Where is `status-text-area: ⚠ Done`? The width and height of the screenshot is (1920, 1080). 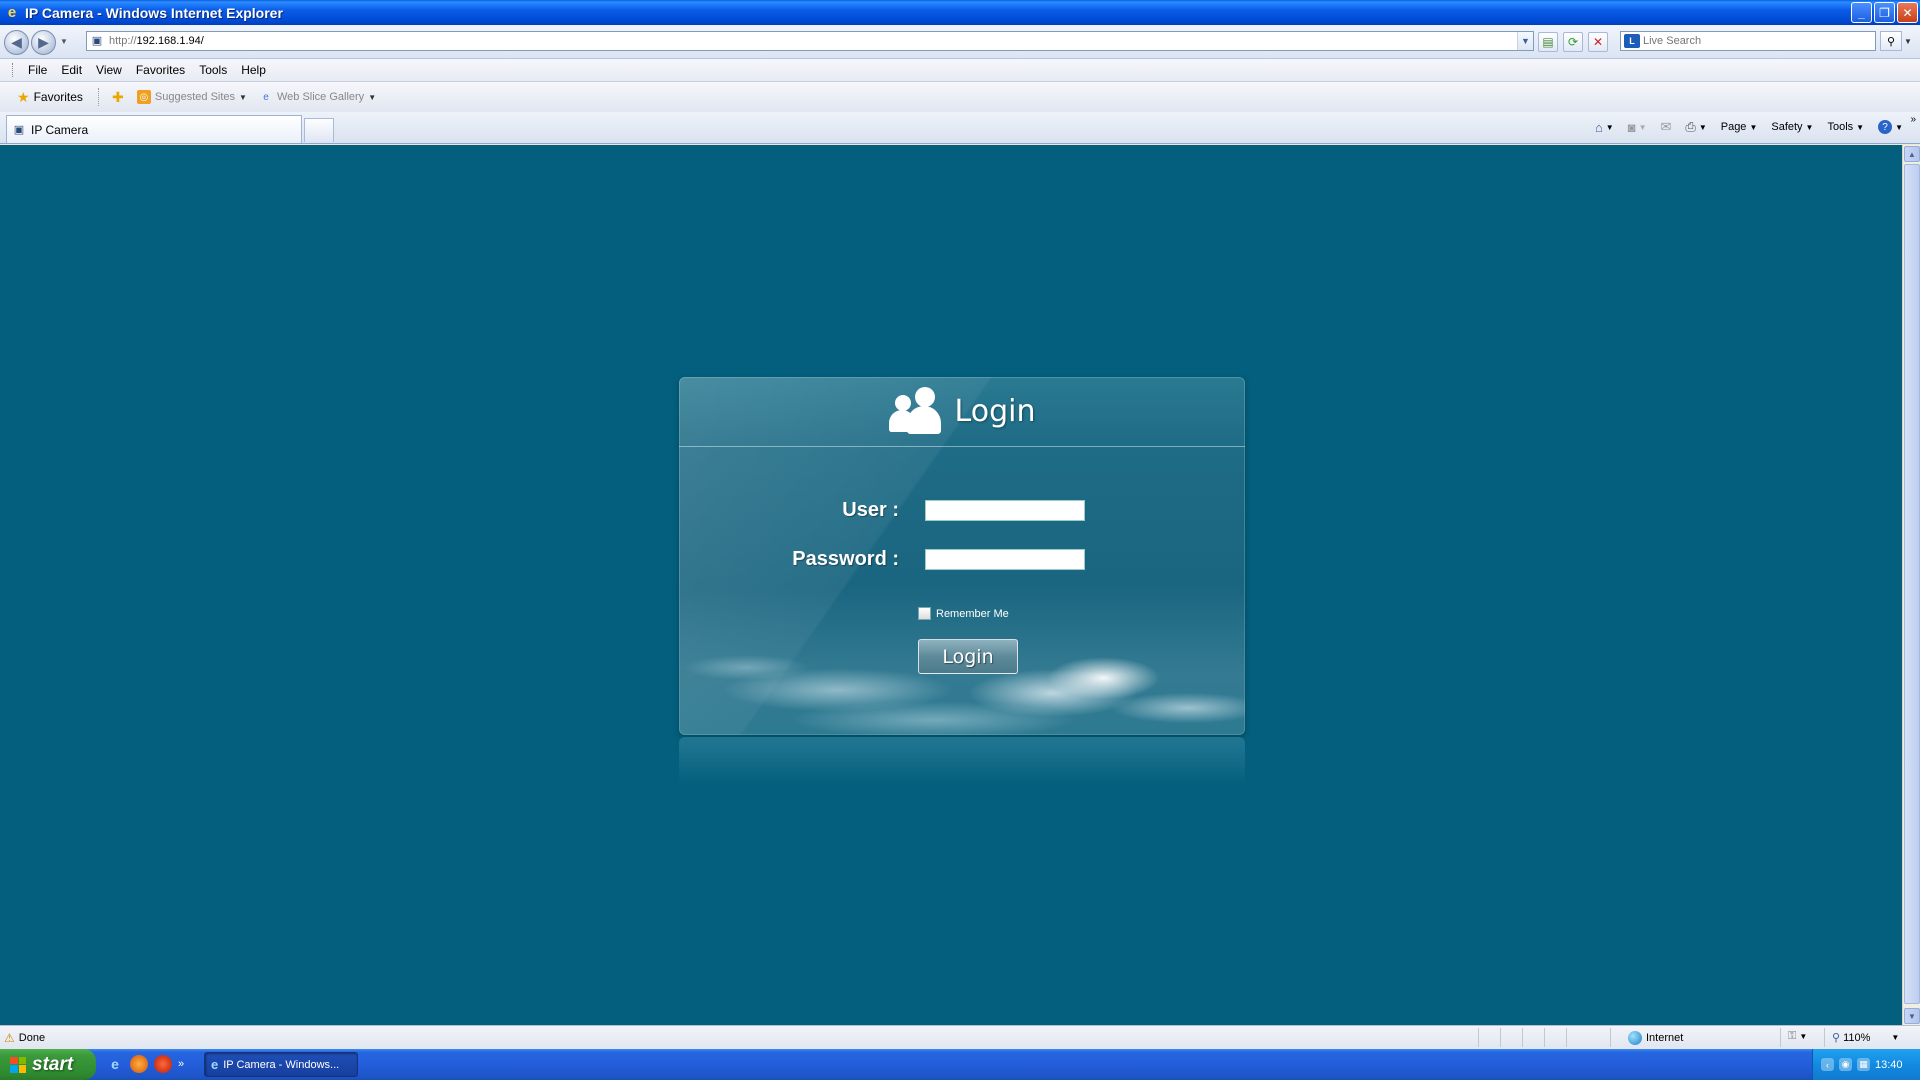 status-text-area: ⚠ Done is located at coordinates (24, 1038).